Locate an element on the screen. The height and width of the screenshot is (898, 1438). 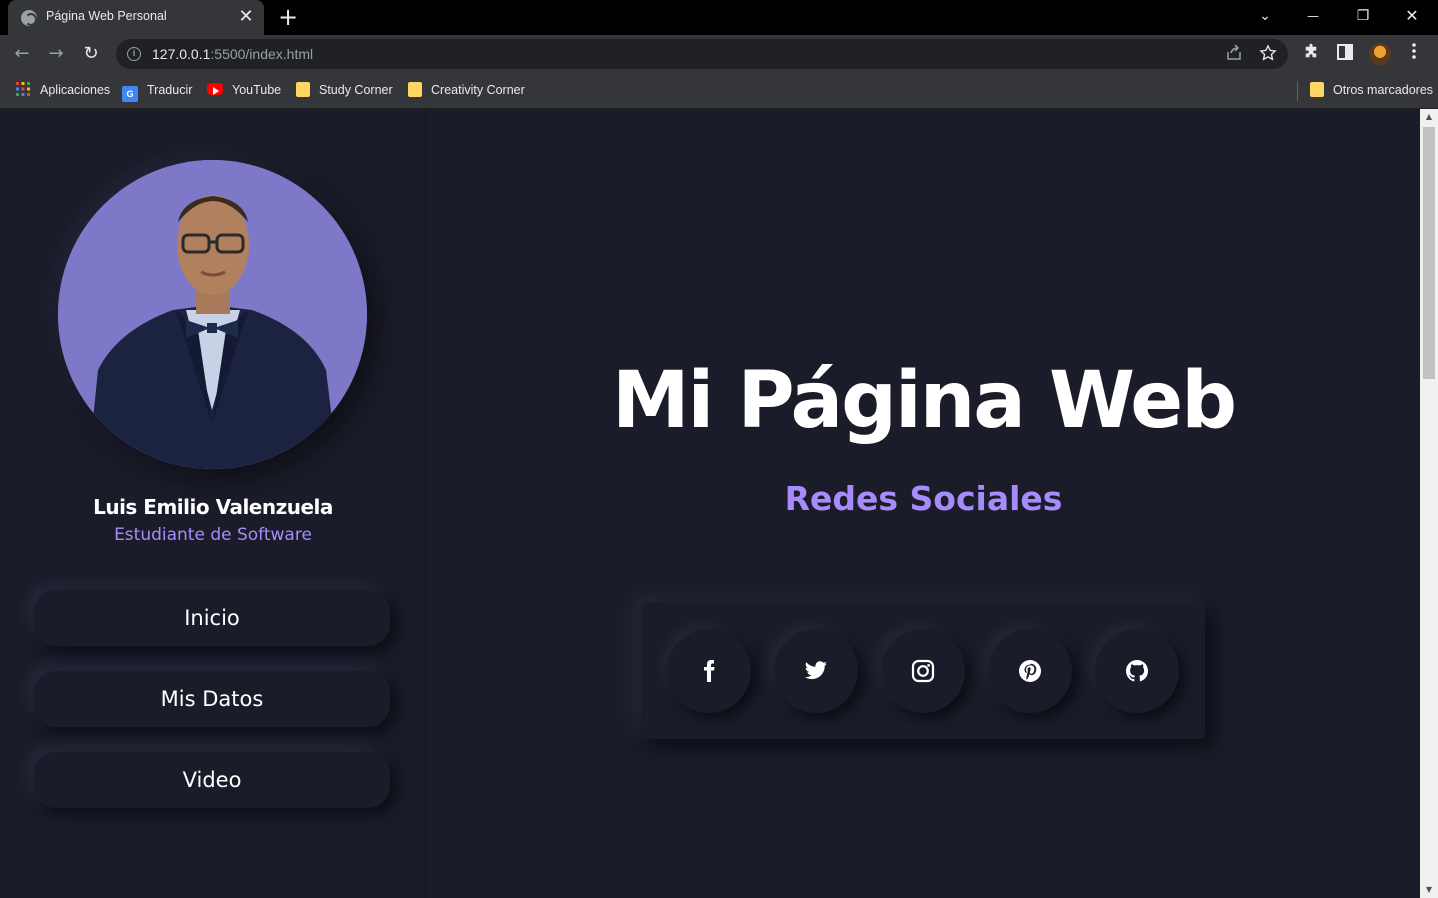
youtube-icon is located at coordinates (215, 89).